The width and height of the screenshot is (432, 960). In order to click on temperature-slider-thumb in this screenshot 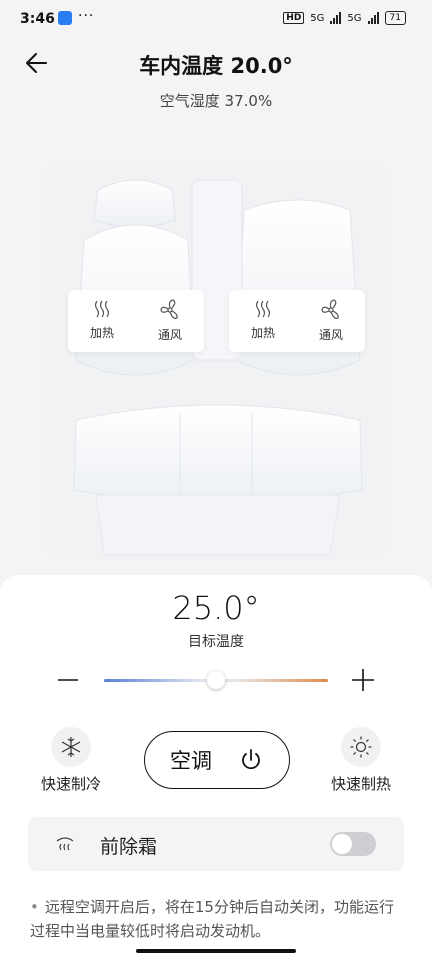, I will do `click(216, 680)`.